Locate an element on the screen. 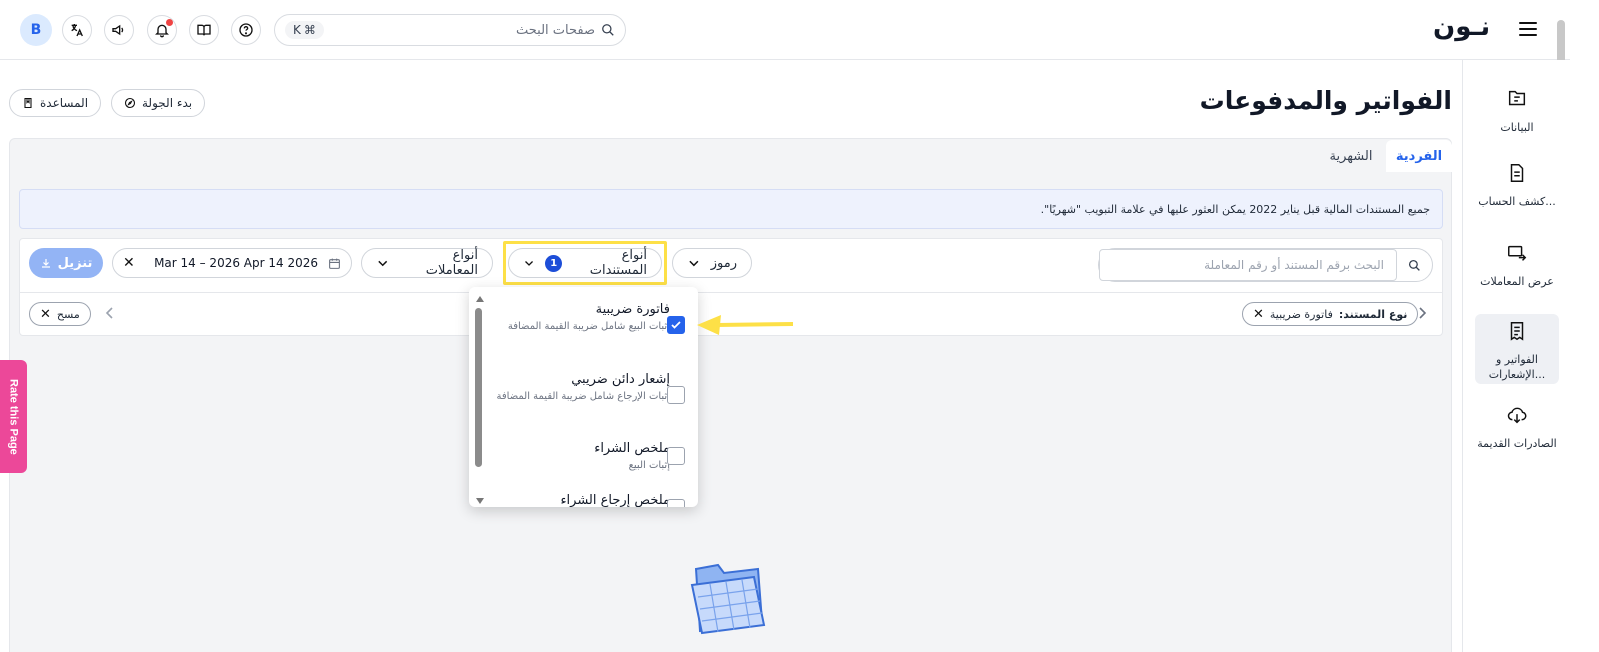 This screenshot has height=652, width=1599. global-search: صفحات البحث K ⌘ is located at coordinates (450, 30).